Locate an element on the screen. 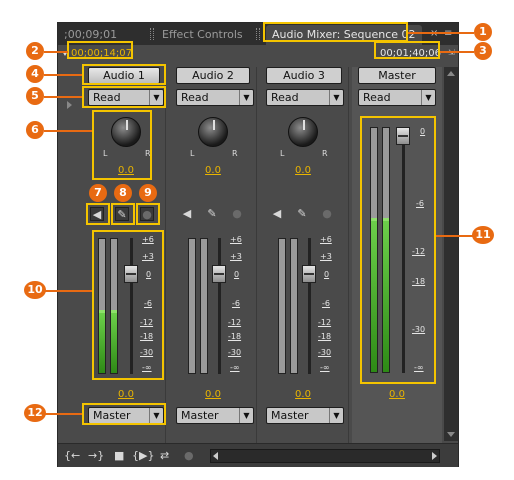  vertical-scrollbar is located at coordinates (451, 254).